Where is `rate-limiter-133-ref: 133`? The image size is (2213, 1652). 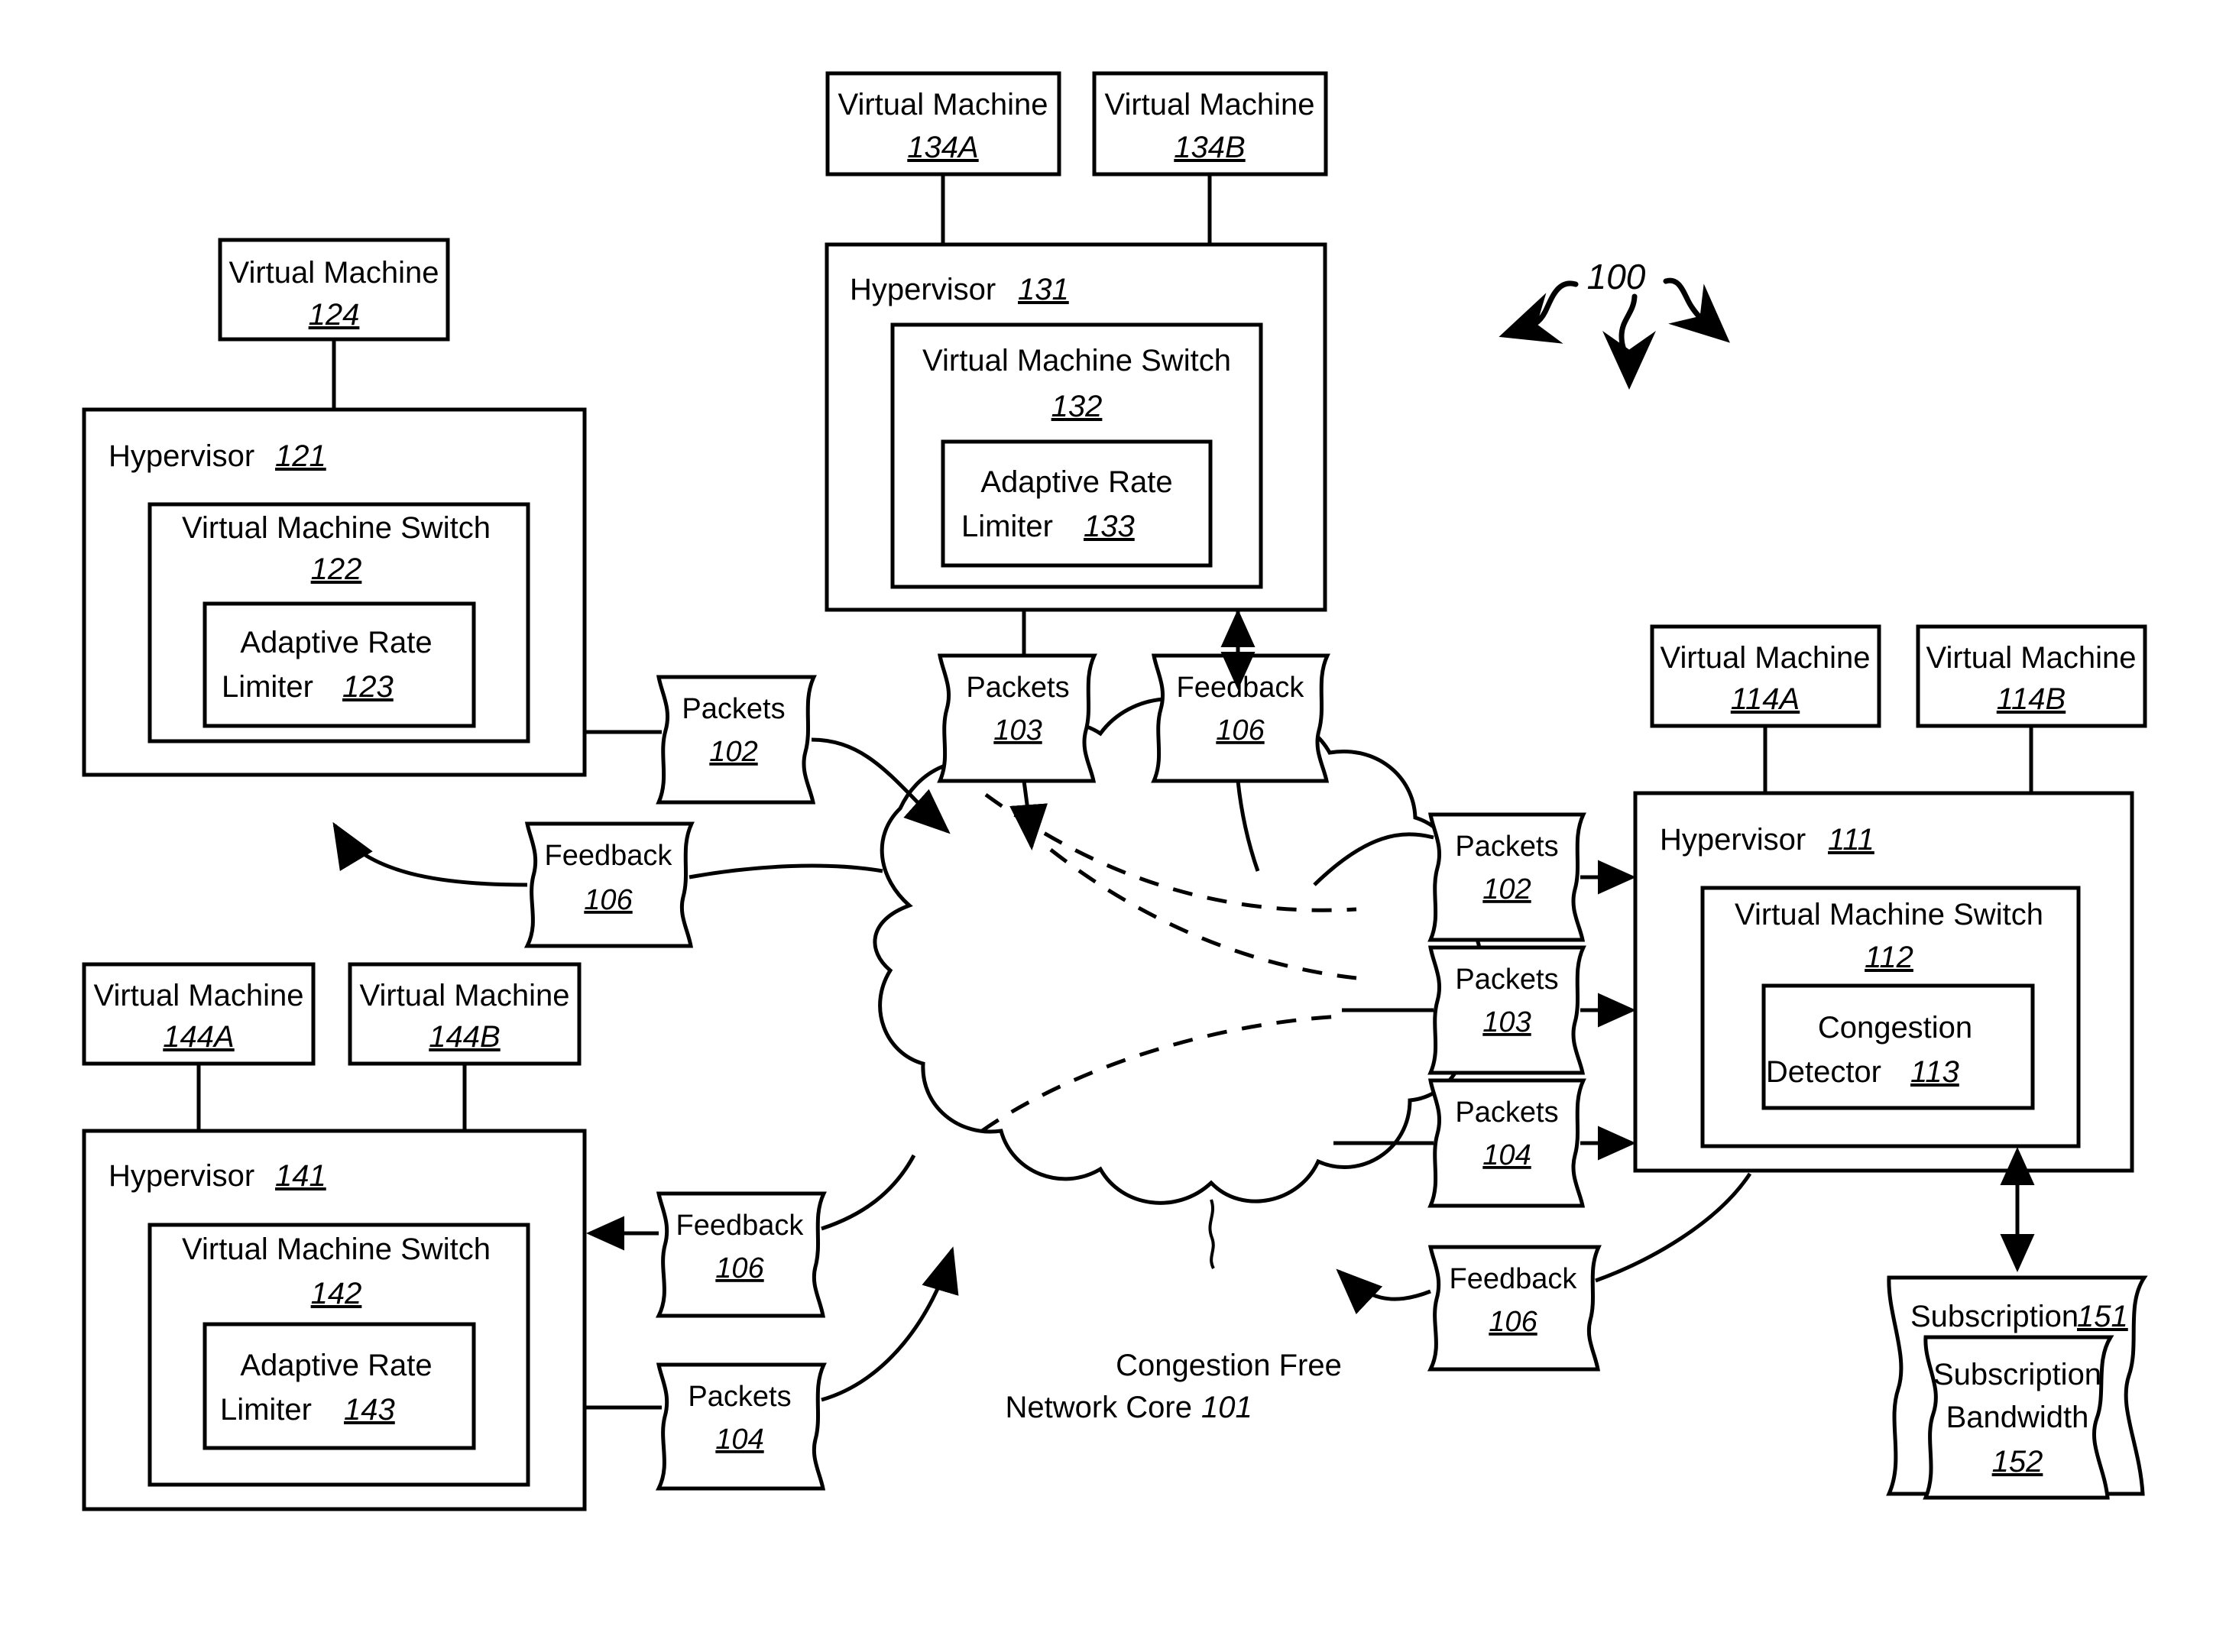 rate-limiter-133-ref: 133 is located at coordinates (1109, 526).